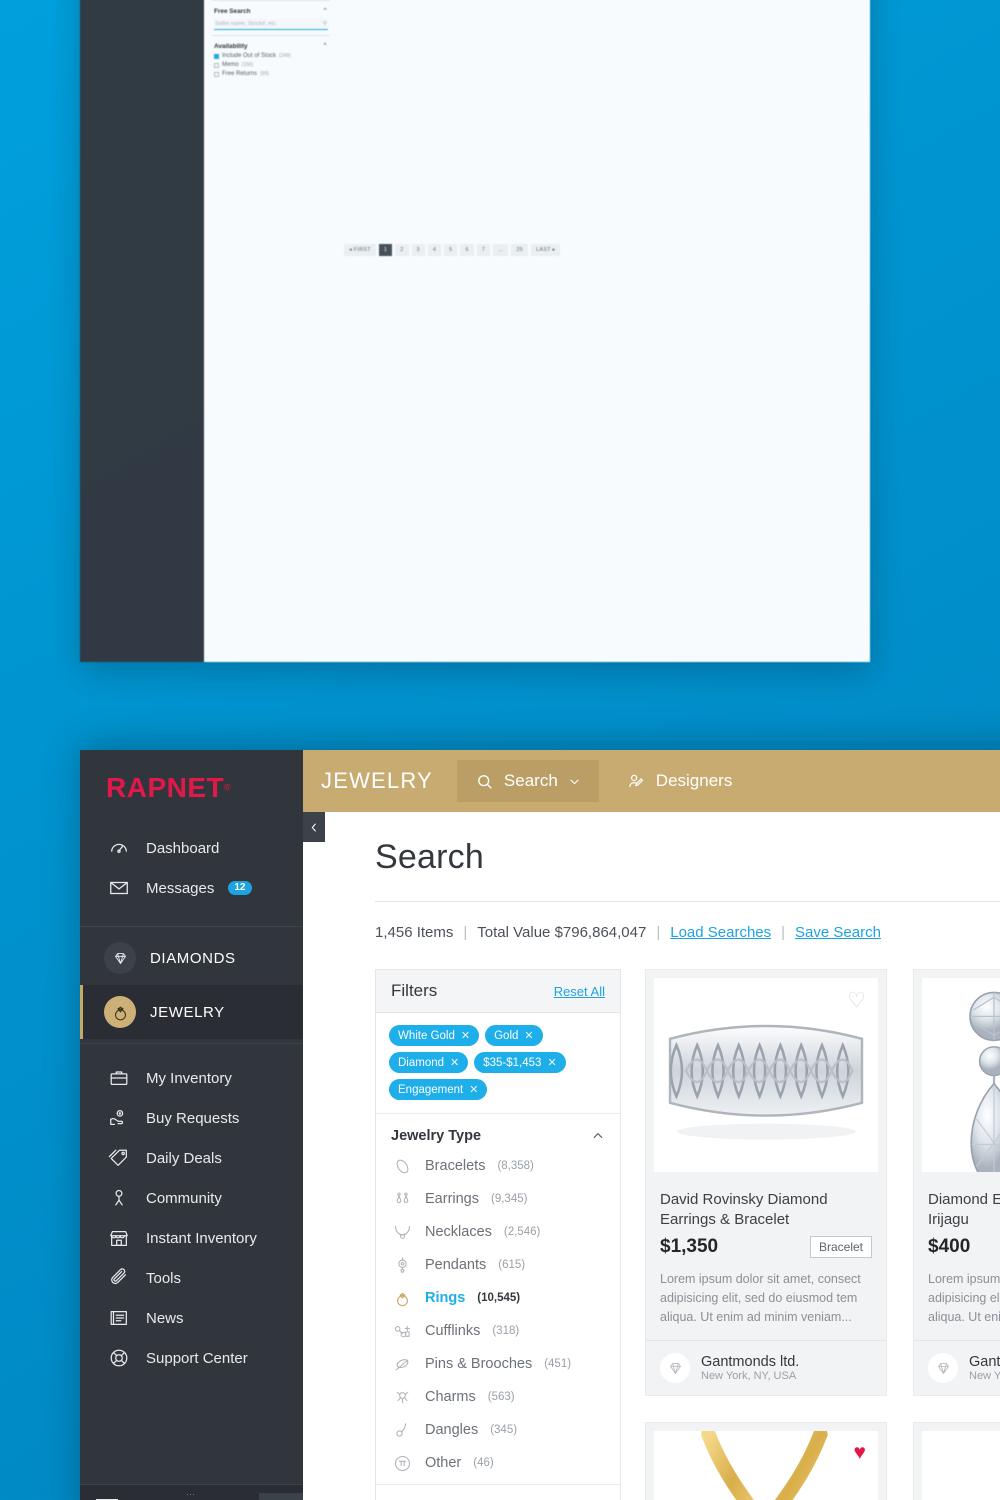  I want to click on pagination-page-3: 3, so click(418, 250).